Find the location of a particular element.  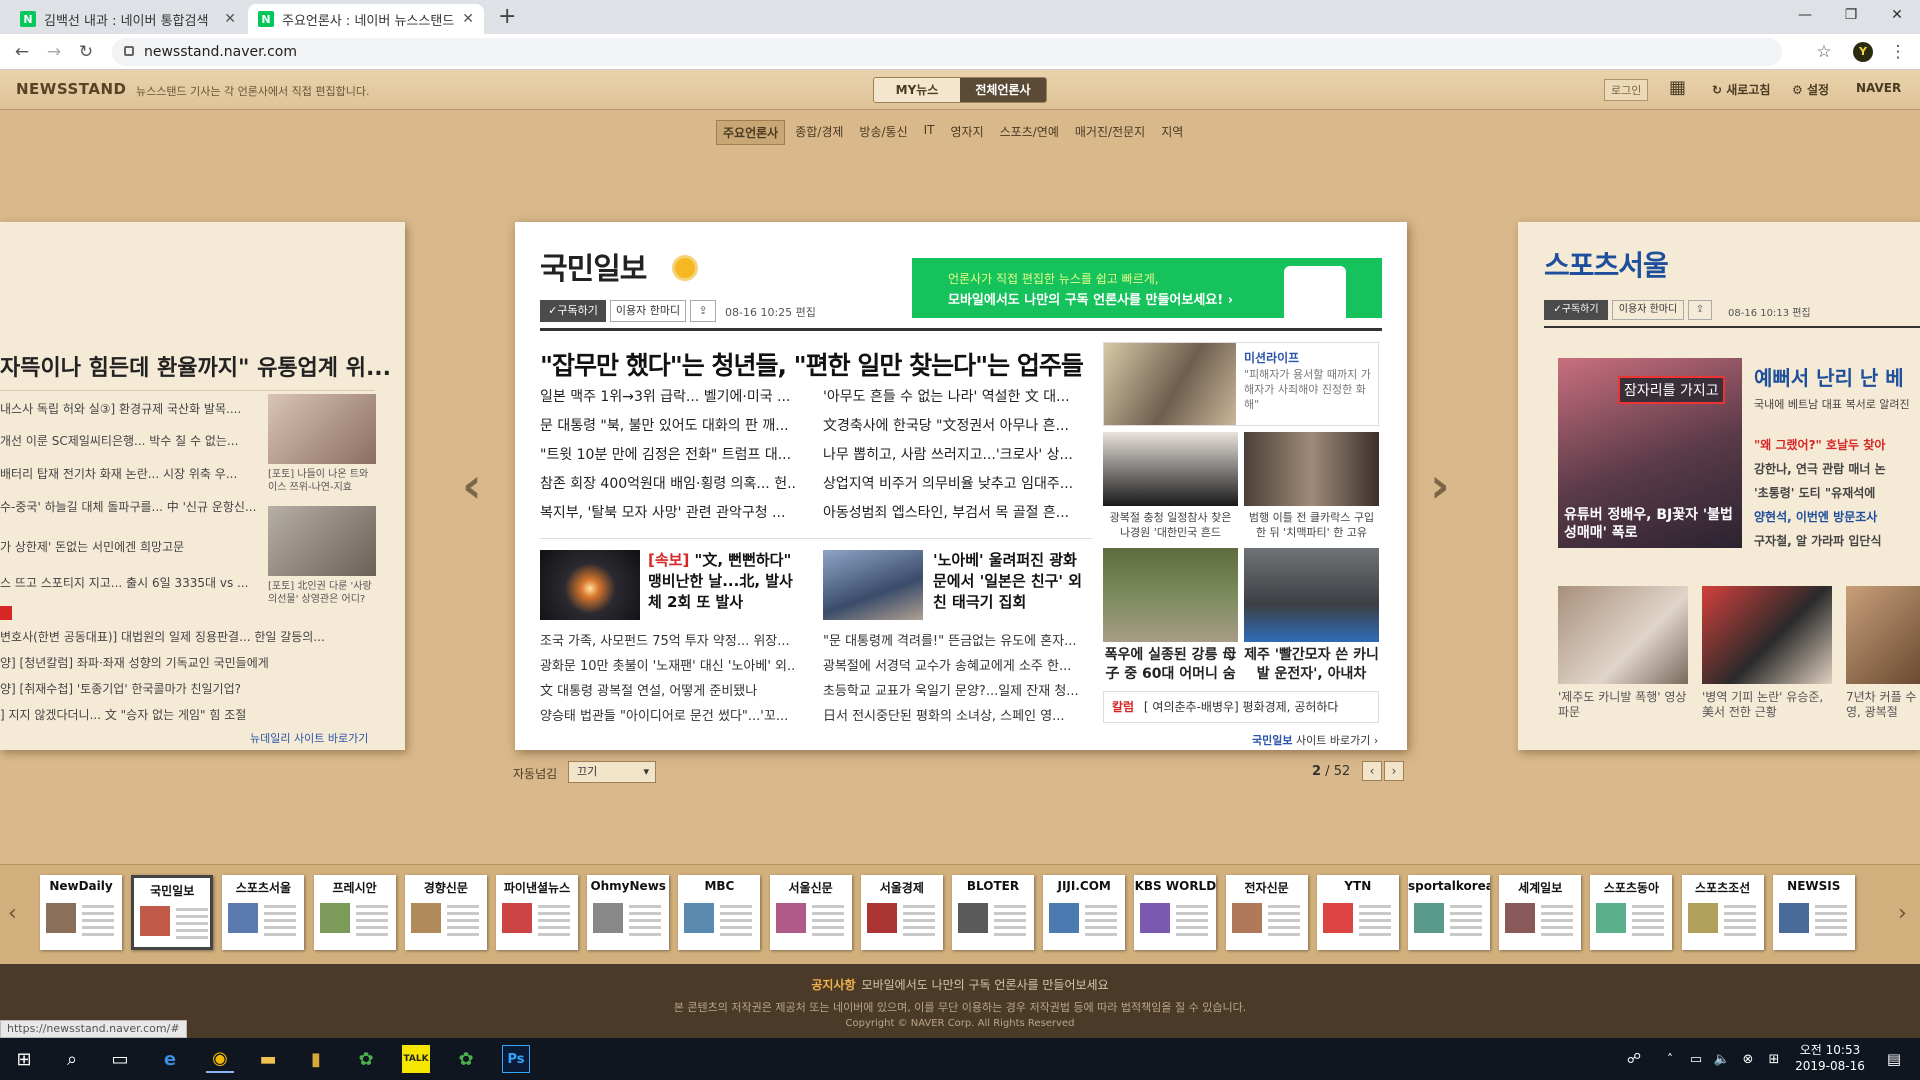

page-prev-icon: ‹ is located at coordinates (1372, 771).